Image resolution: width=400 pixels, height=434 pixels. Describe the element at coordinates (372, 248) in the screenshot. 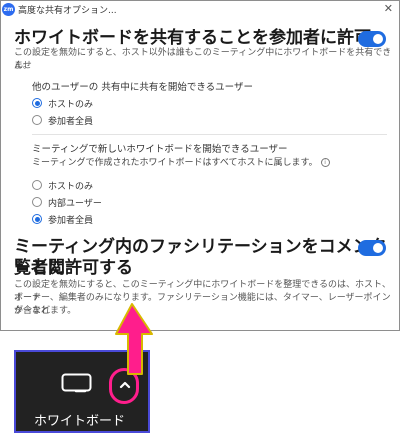

I see `facilitation-toggle` at that location.